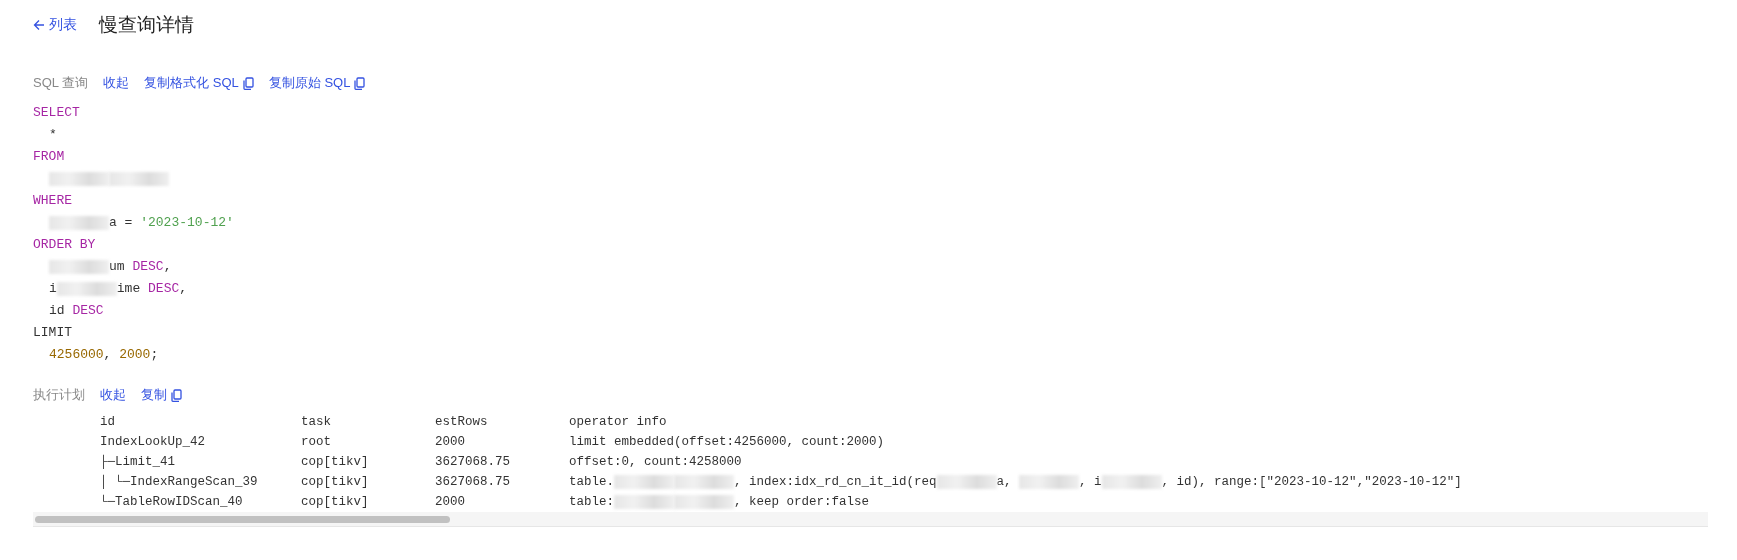 Image resolution: width=1737 pixels, height=560 pixels. I want to click on code-text: , i, so click(1090, 482).